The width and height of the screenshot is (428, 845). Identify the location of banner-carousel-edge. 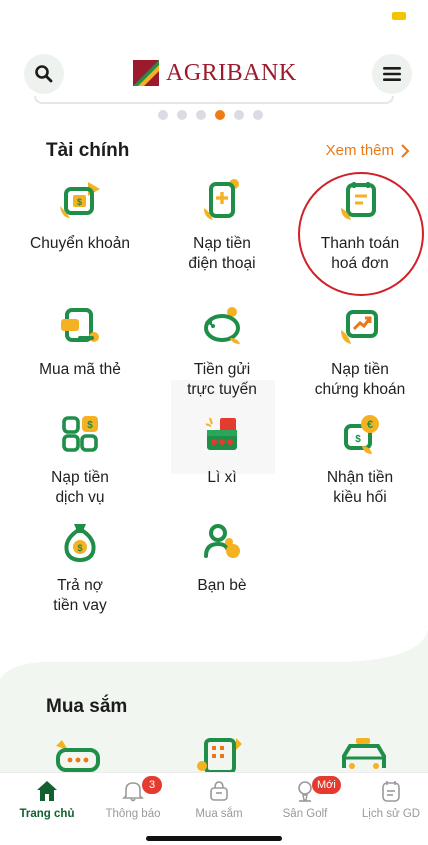
(214, 100).